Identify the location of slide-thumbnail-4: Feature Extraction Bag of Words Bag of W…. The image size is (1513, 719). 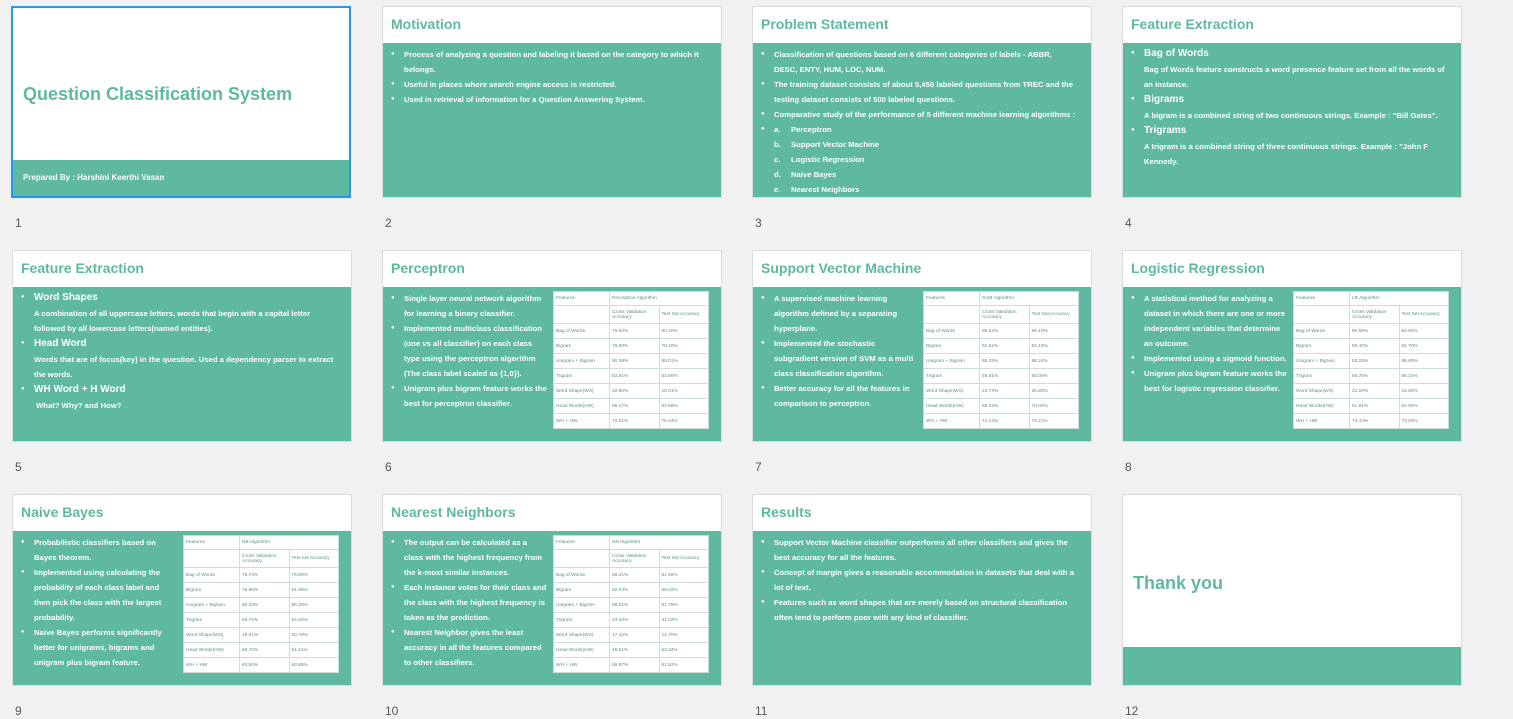
(1292, 102).